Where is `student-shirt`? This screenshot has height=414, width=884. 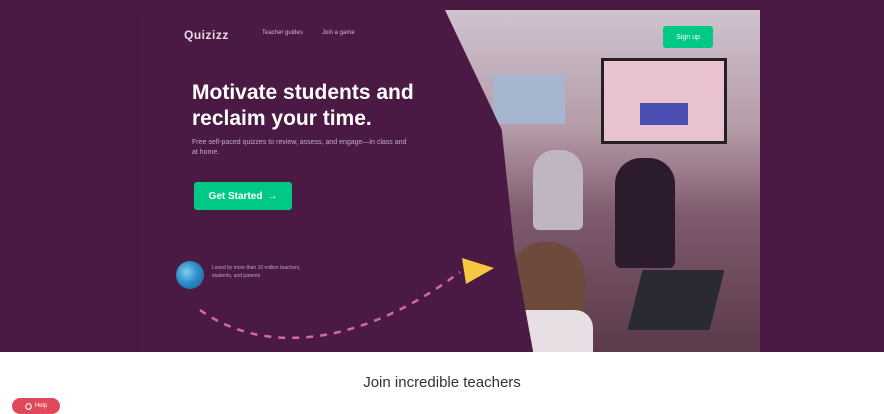
student-shirt is located at coordinates (545, 331).